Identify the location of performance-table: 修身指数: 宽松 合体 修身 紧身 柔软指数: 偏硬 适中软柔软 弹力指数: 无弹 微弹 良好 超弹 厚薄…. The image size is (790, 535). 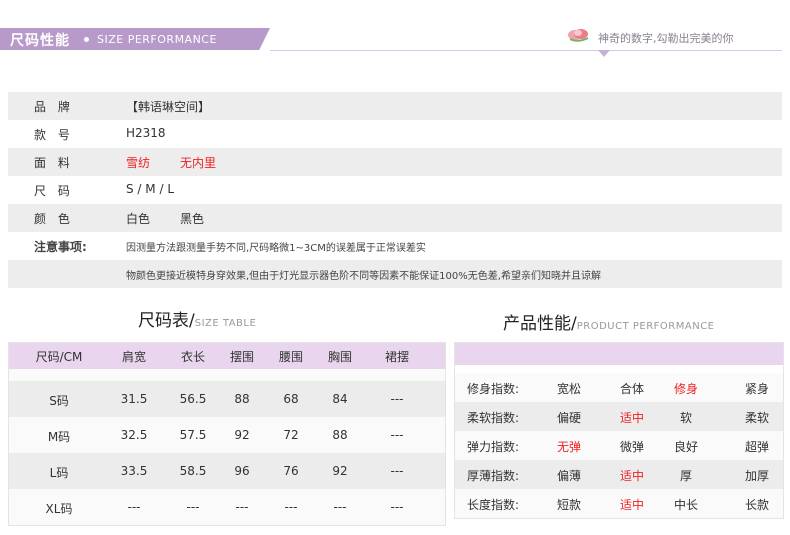
(619, 430).